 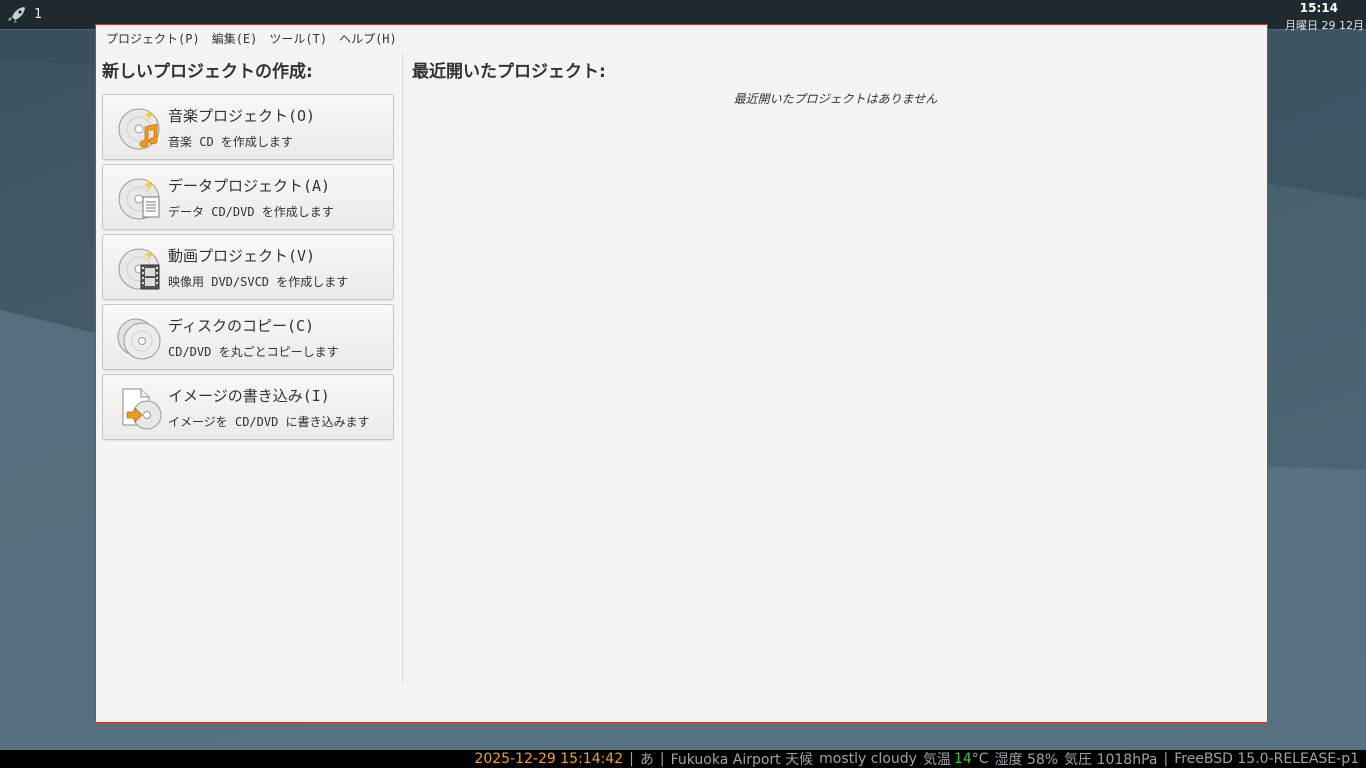 What do you see at coordinates (368, 39) in the screenshot?
I see `menu-help: ヘルプ(H)` at bounding box center [368, 39].